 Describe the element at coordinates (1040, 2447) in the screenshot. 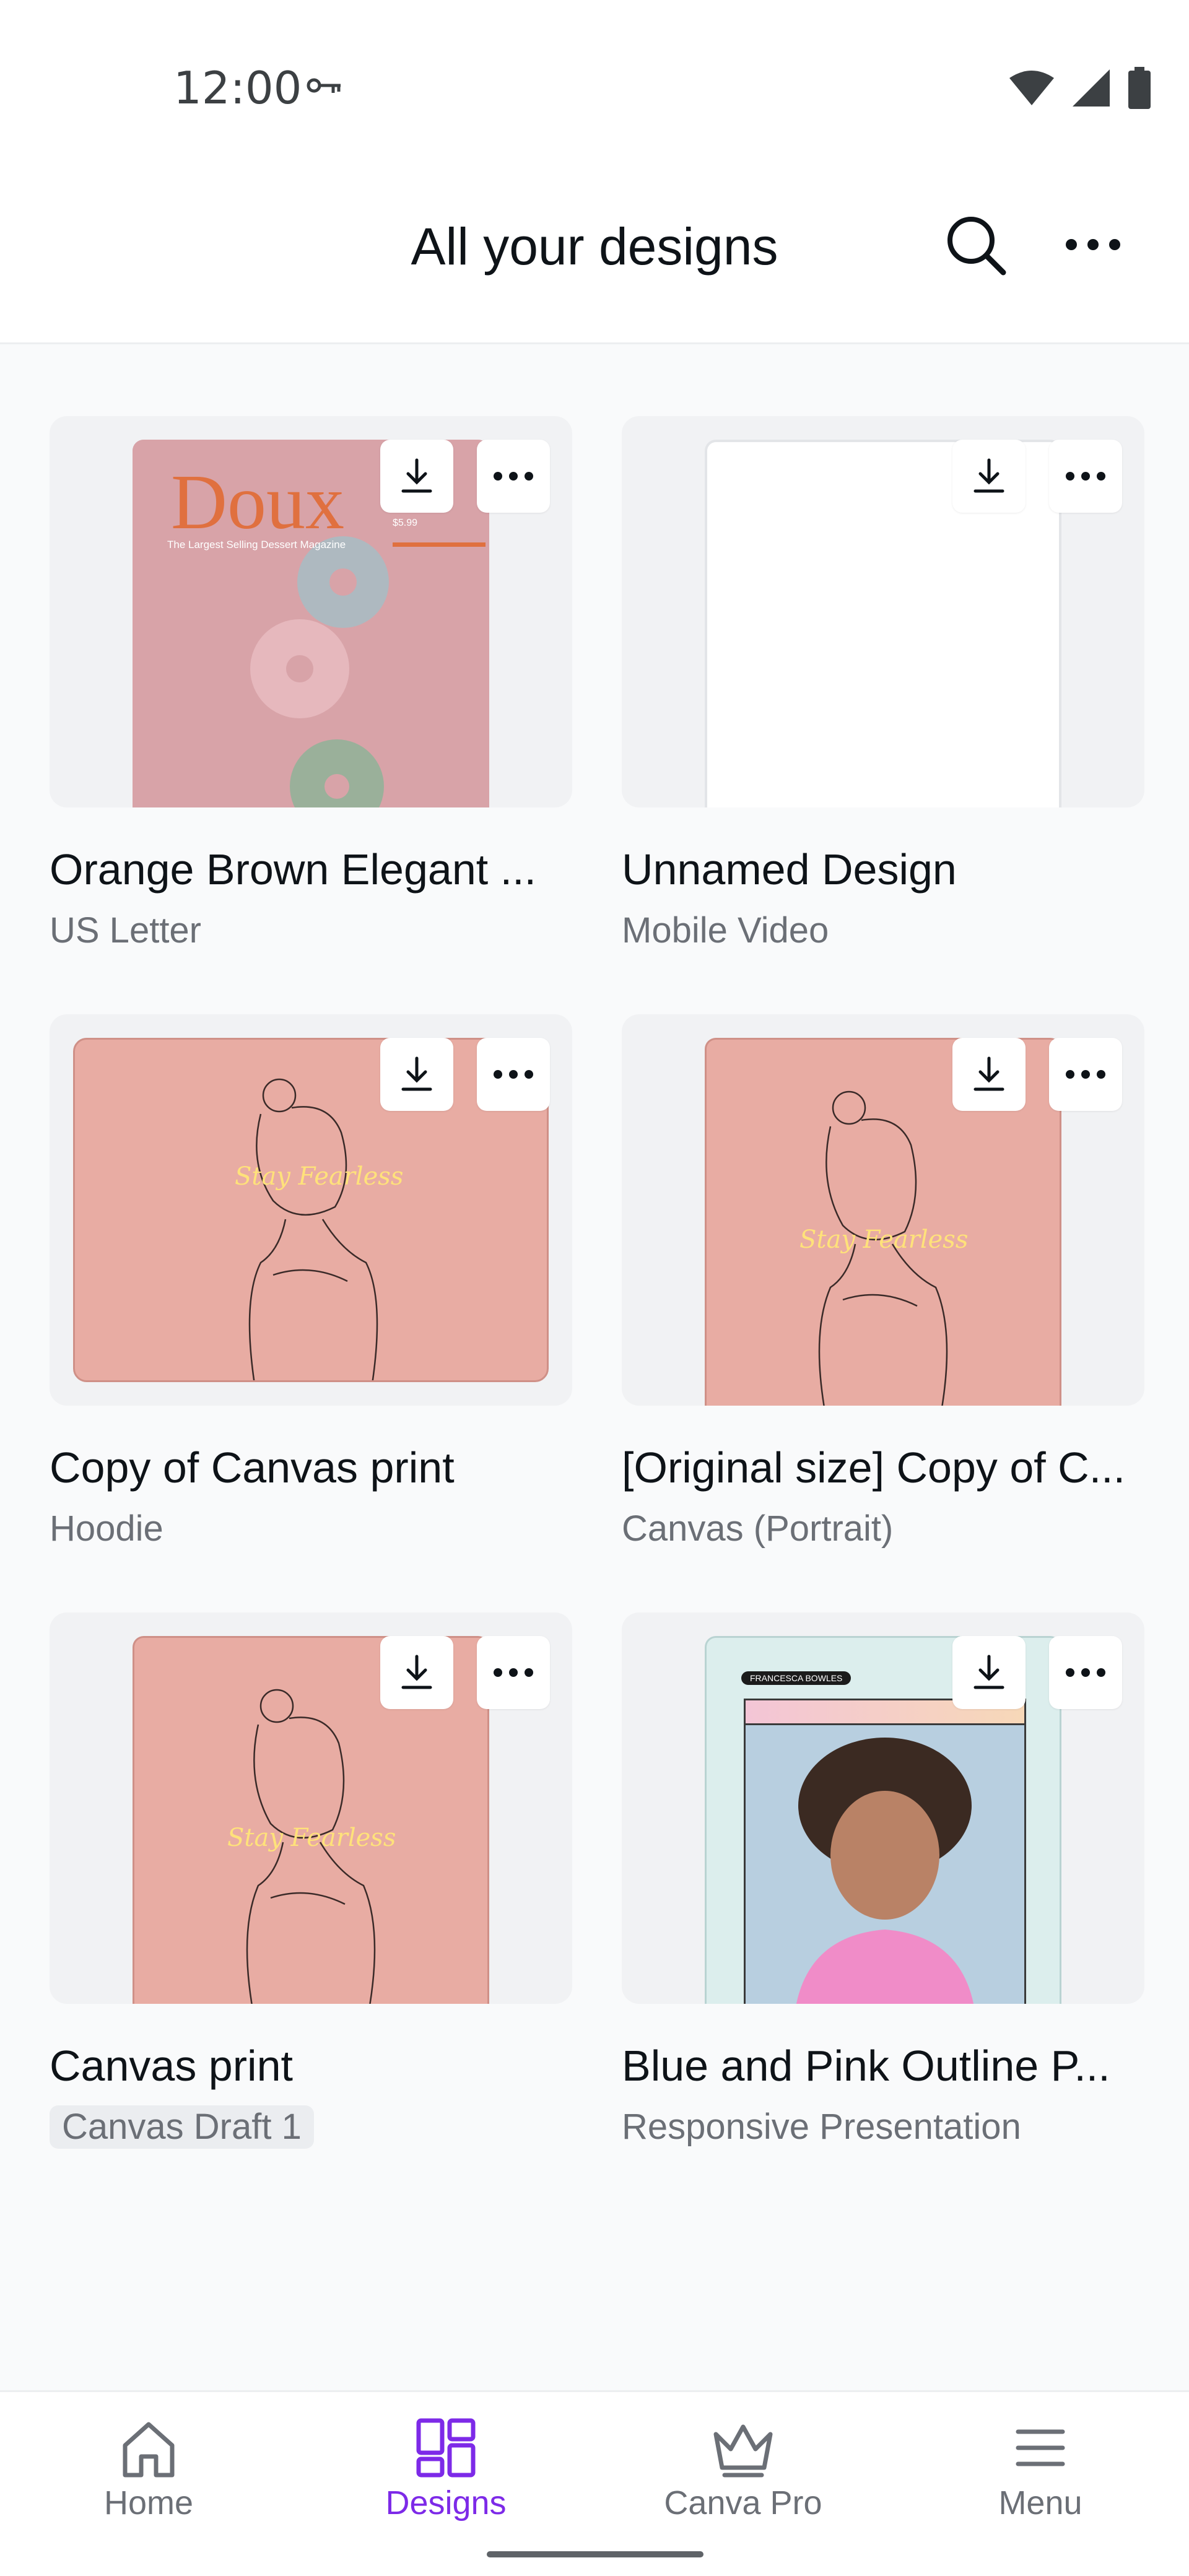

I see `hamburger-menu-icon` at that location.